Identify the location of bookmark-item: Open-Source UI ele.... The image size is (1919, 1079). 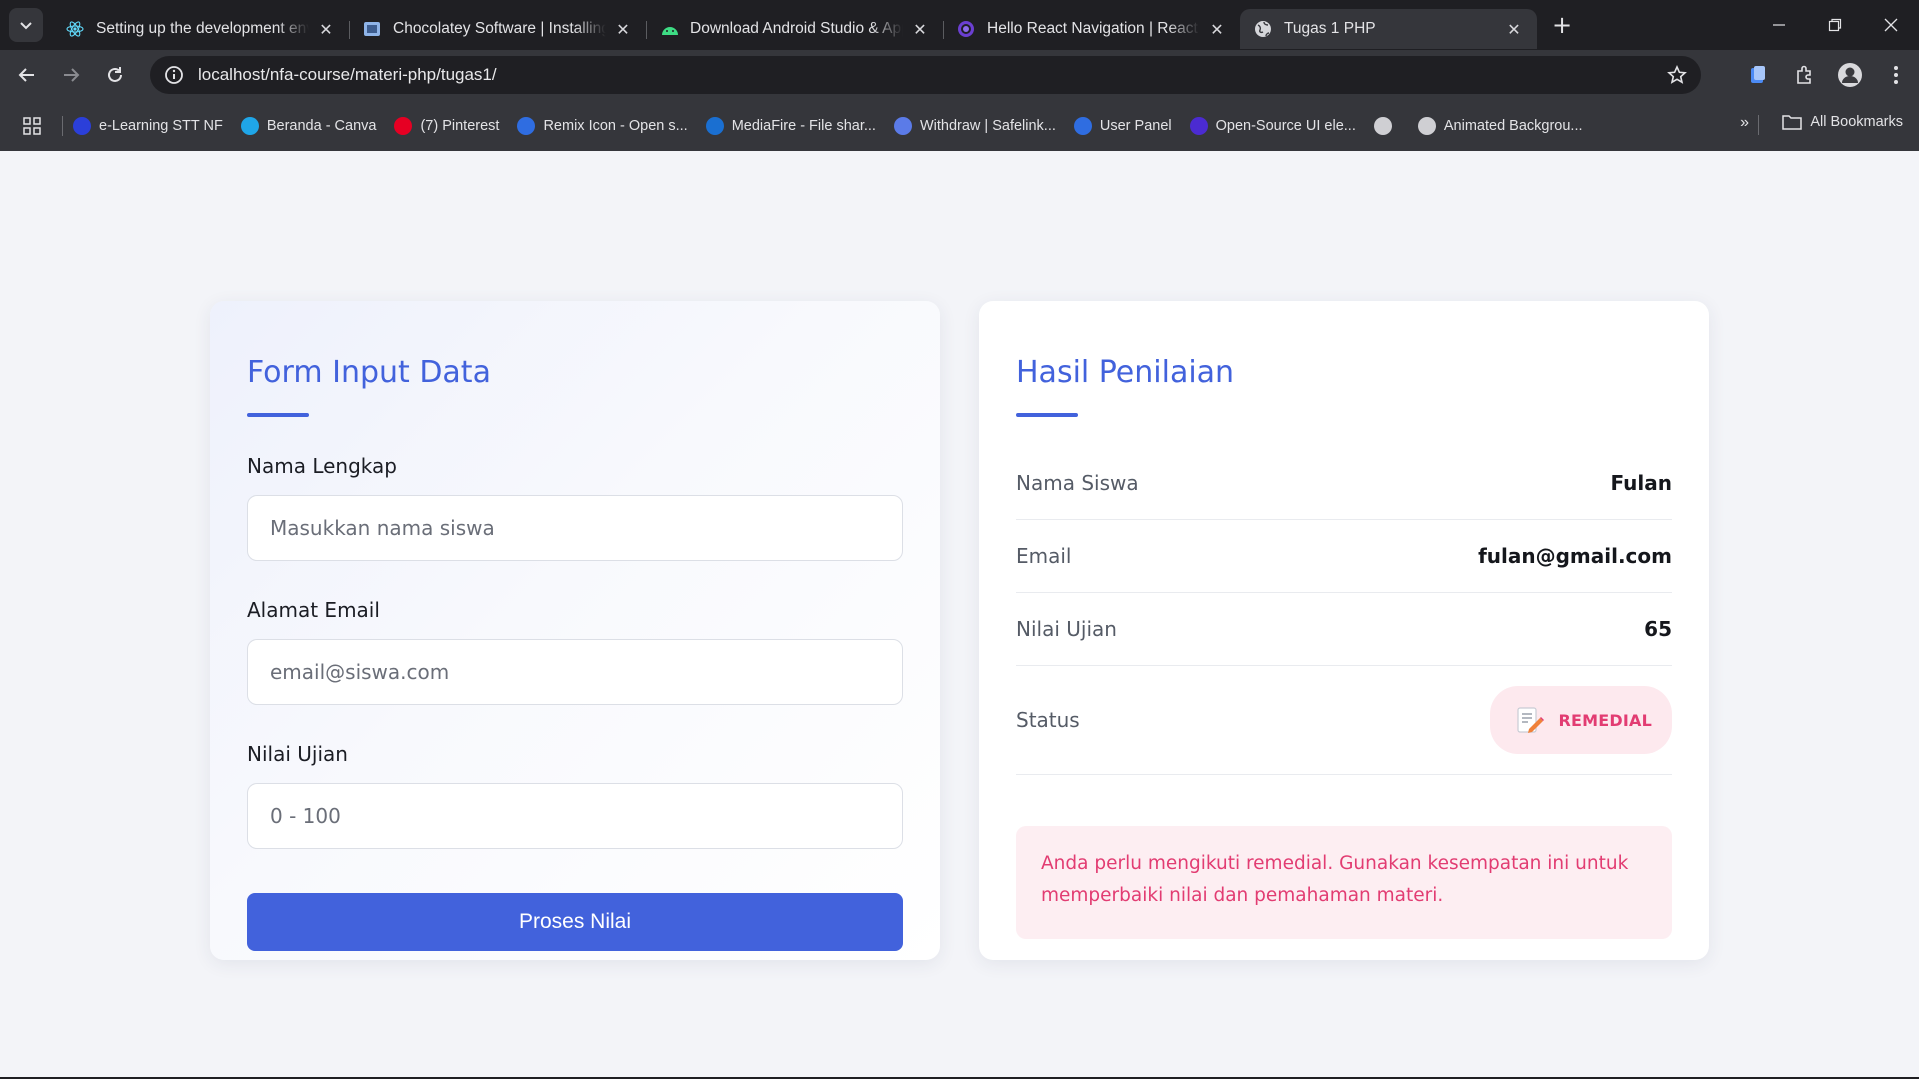
(1272, 125).